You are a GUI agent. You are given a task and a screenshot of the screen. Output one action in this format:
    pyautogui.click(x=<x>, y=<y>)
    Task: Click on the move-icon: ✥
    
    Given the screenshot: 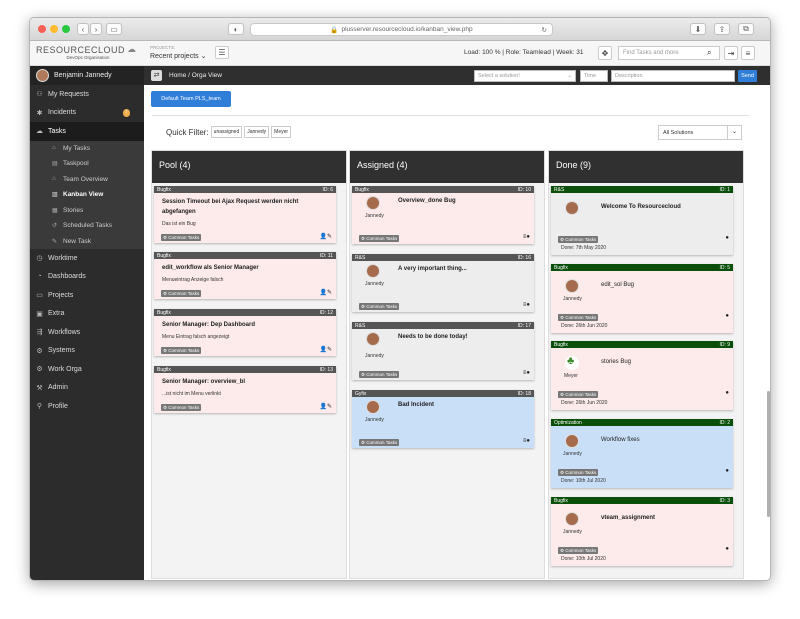 What is the action you would take?
    pyautogui.click(x=605, y=53)
    